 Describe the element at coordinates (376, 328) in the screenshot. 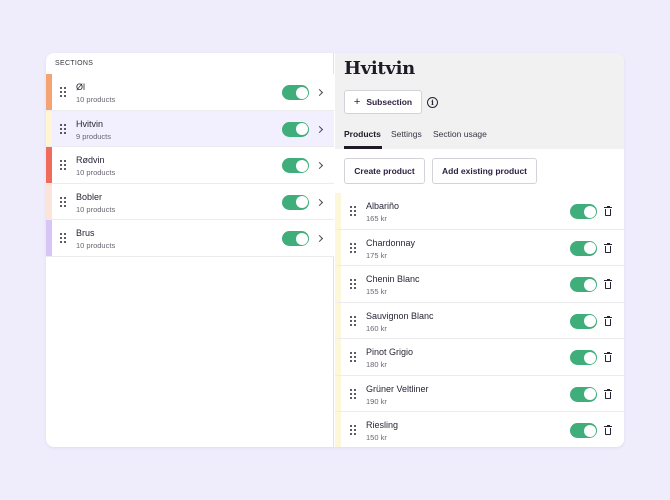

I see `product-price: 160 kr` at that location.